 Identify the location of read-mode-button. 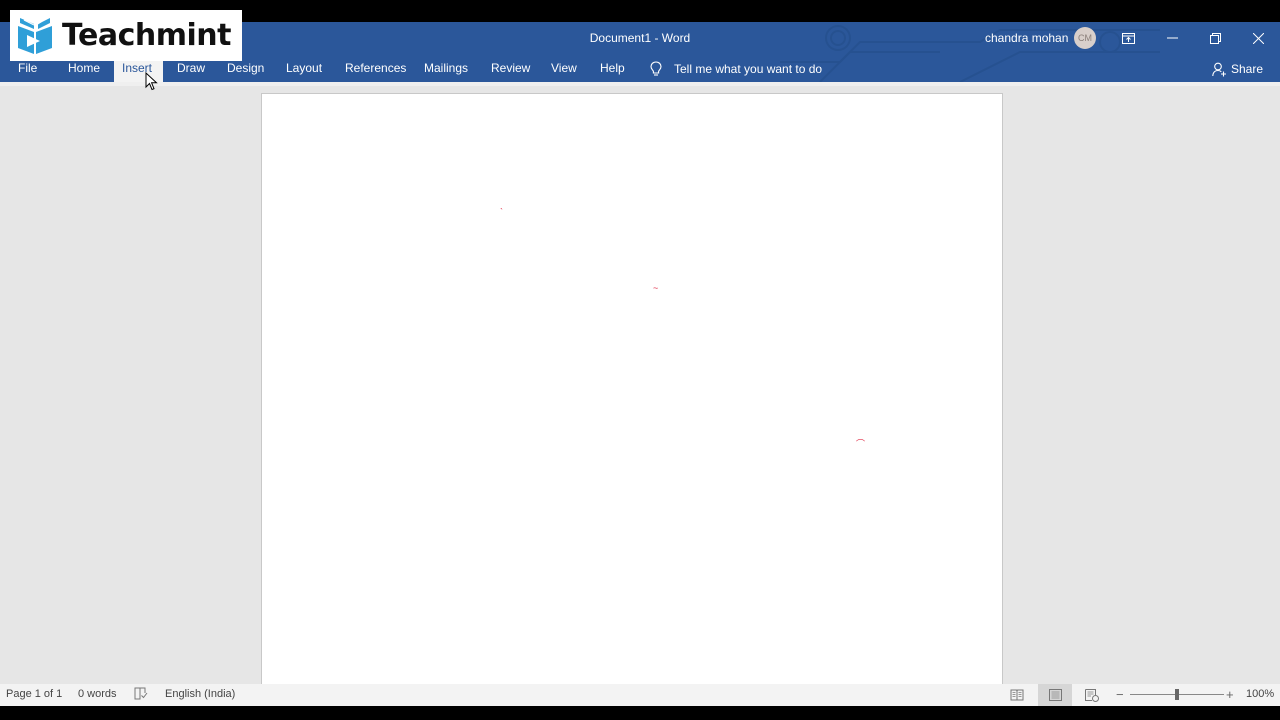
(1017, 695).